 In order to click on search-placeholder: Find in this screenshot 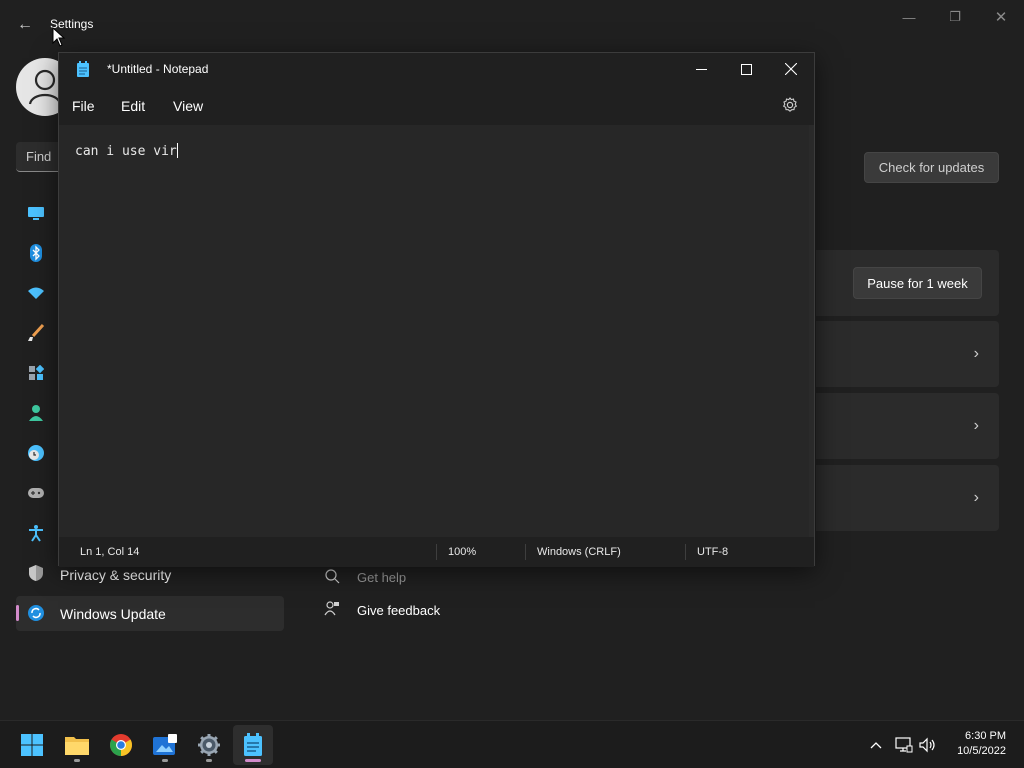, I will do `click(39, 156)`.